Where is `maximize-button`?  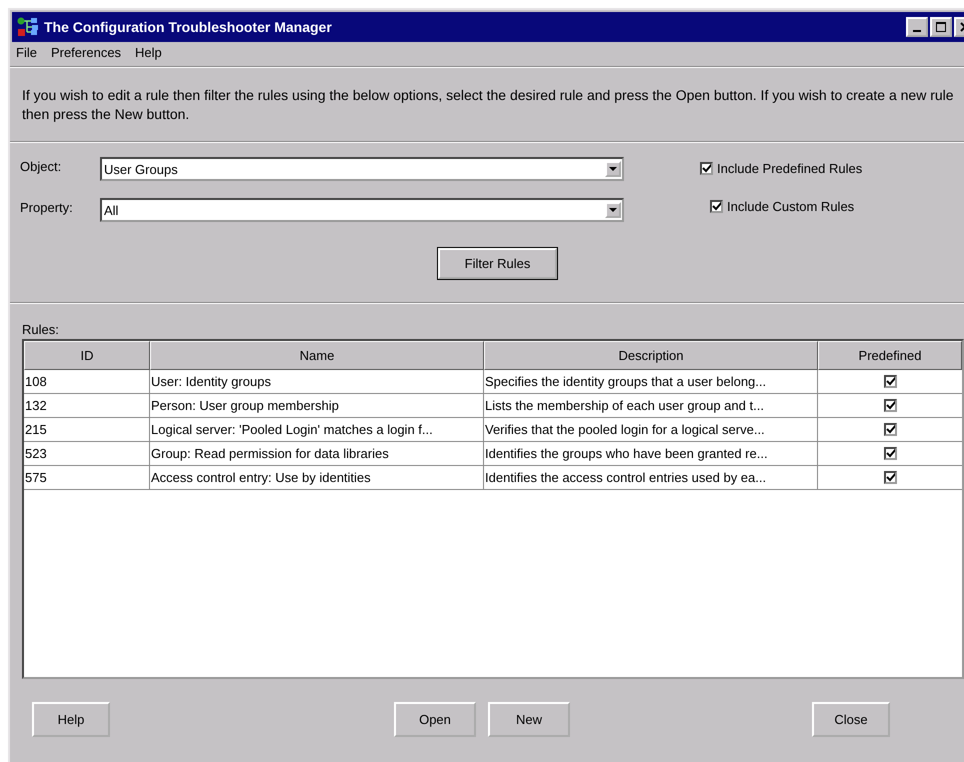 maximize-button is located at coordinates (941, 27).